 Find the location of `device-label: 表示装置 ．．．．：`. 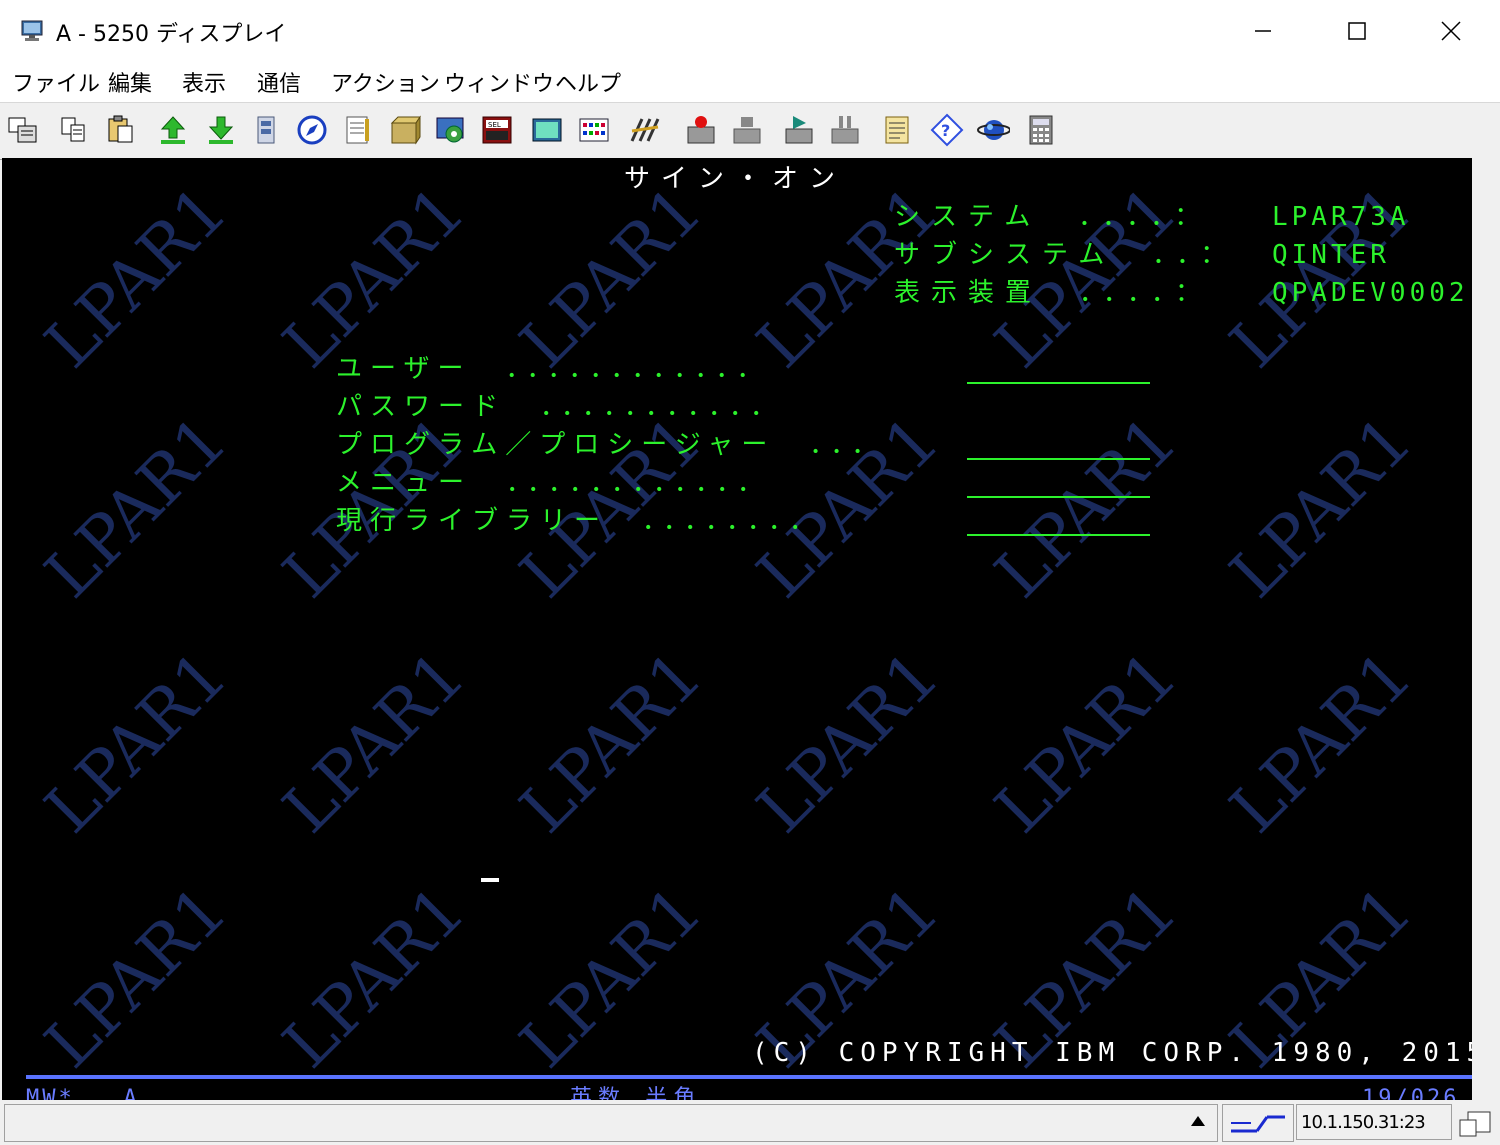

device-label: 表示装置 ．．．．： is located at coordinates (1053, 293).